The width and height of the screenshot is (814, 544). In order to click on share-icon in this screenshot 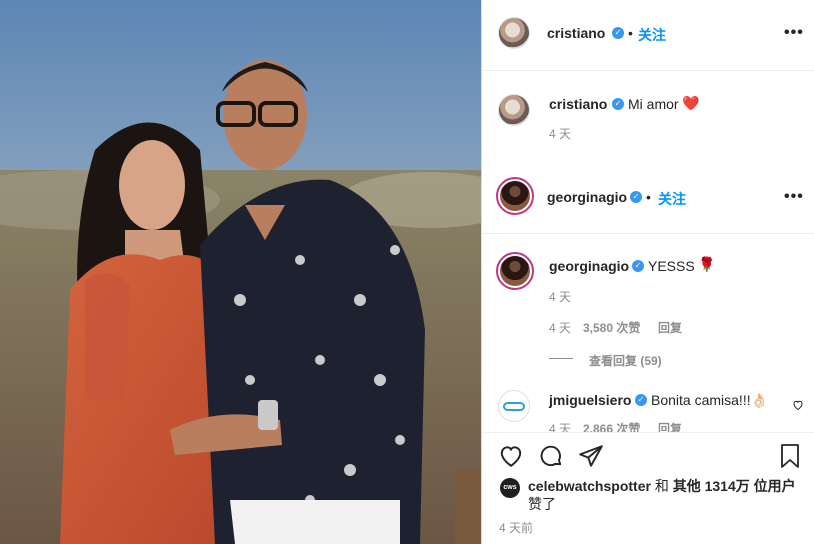, I will do `click(591, 456)`.